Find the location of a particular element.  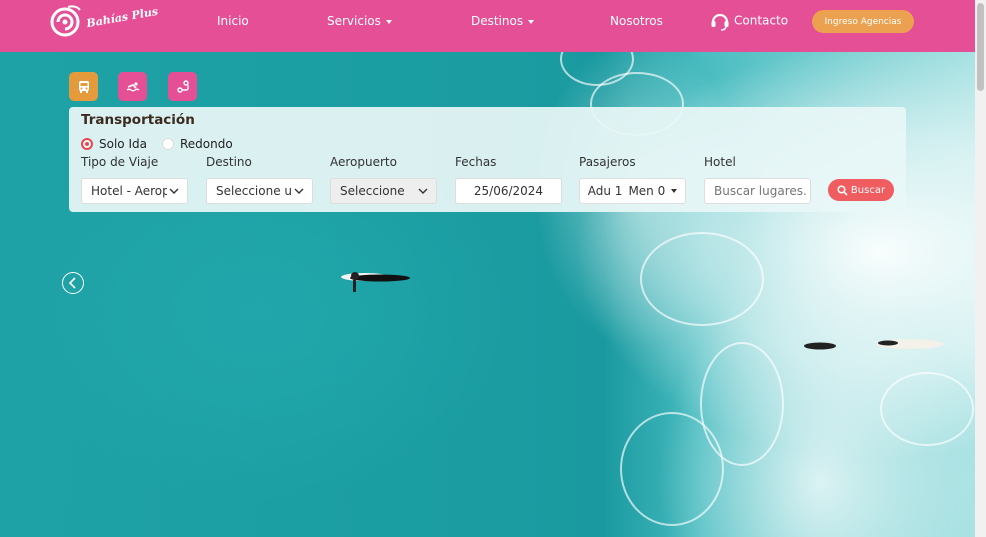

nav-destinos-label: Destinos is located at coordinates (497, 21).